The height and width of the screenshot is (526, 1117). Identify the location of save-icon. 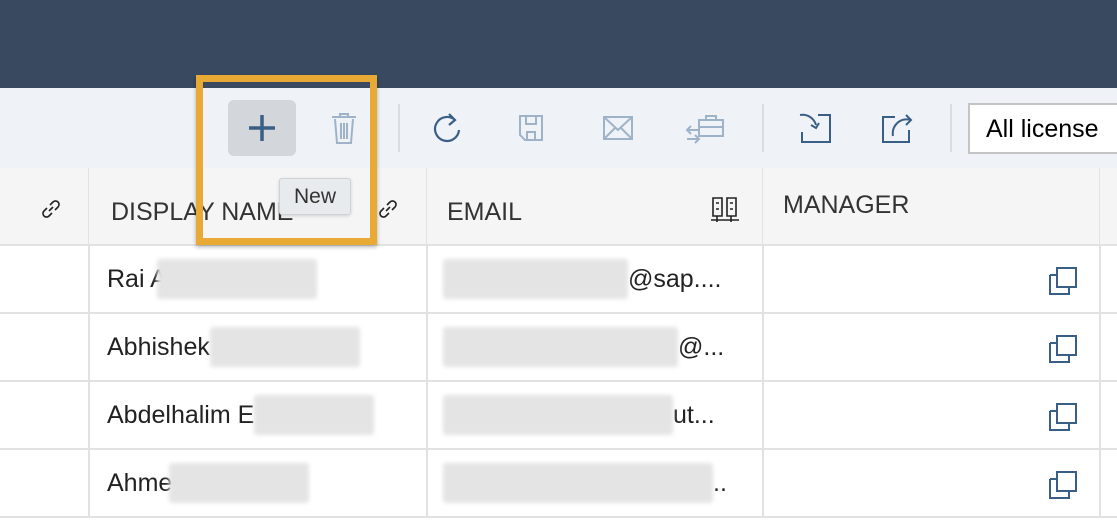
(531, 128).